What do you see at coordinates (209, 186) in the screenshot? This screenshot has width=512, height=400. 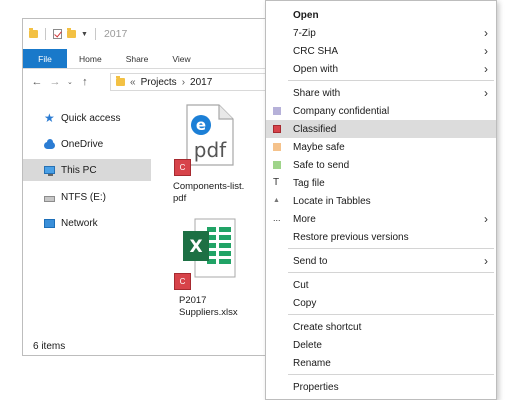 I see `file-name-line1: Components-list.` at bounding box center [209, 186].